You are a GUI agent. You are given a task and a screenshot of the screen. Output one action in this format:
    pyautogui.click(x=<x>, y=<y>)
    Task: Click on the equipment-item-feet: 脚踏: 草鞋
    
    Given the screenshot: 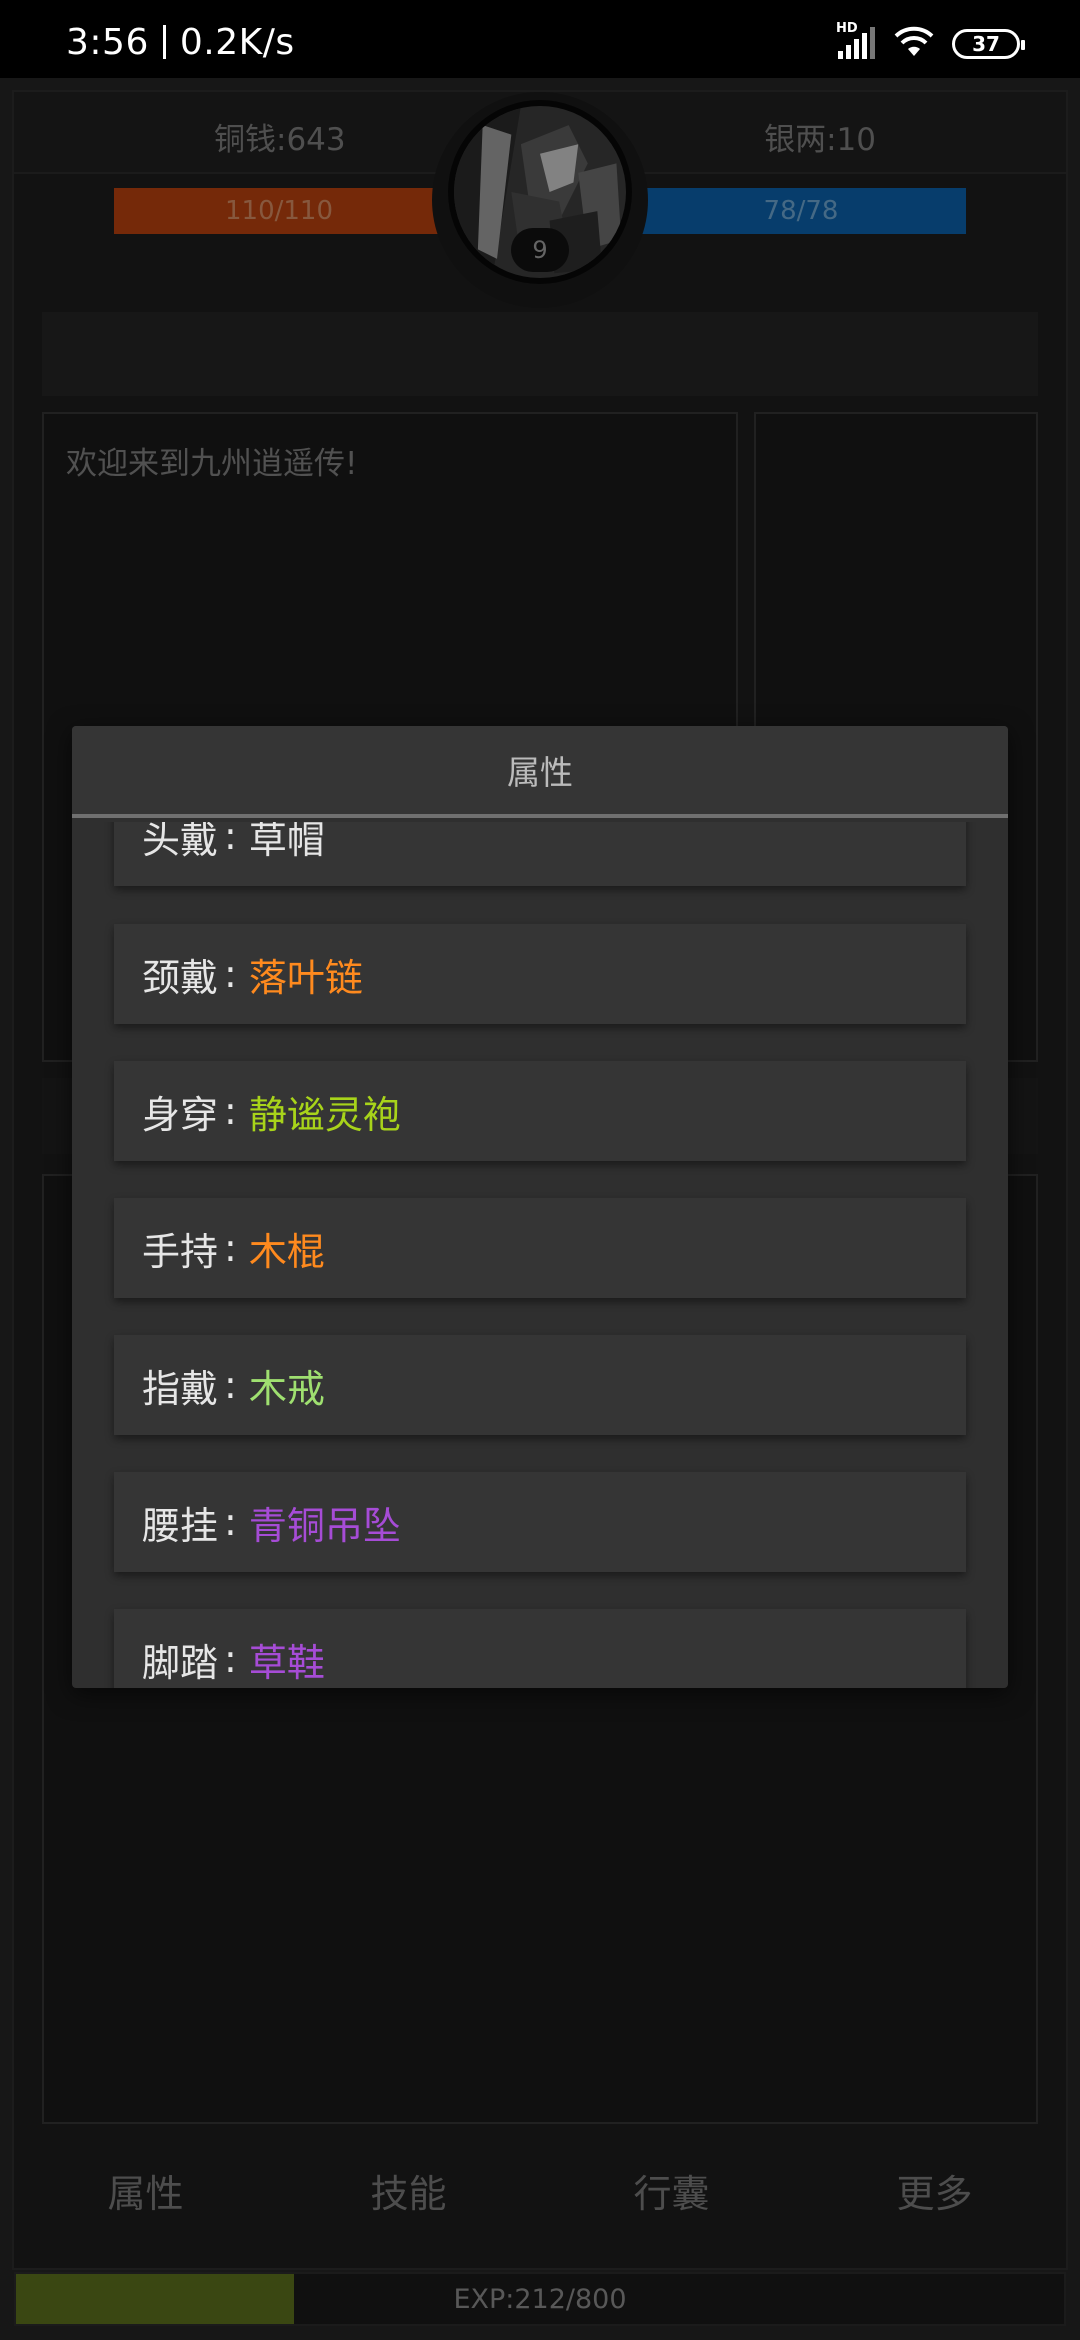 What is the action you would take?
    pyautogui.click(x=540, y=1648)
    